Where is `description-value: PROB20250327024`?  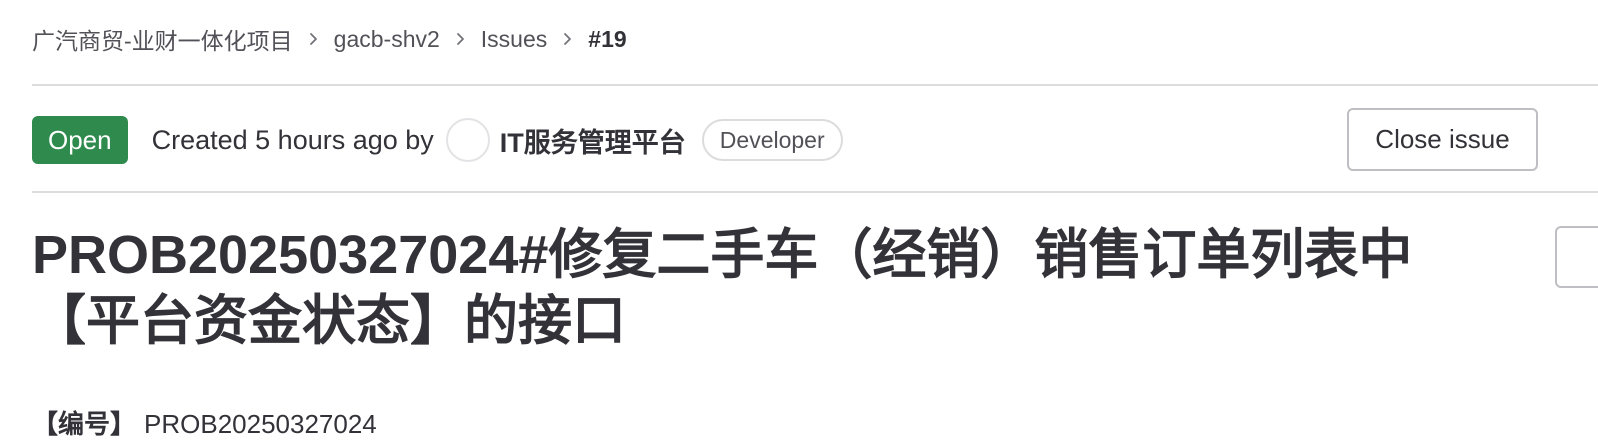
description-value: PROB20250327024 is located at coordinates (260, 424).